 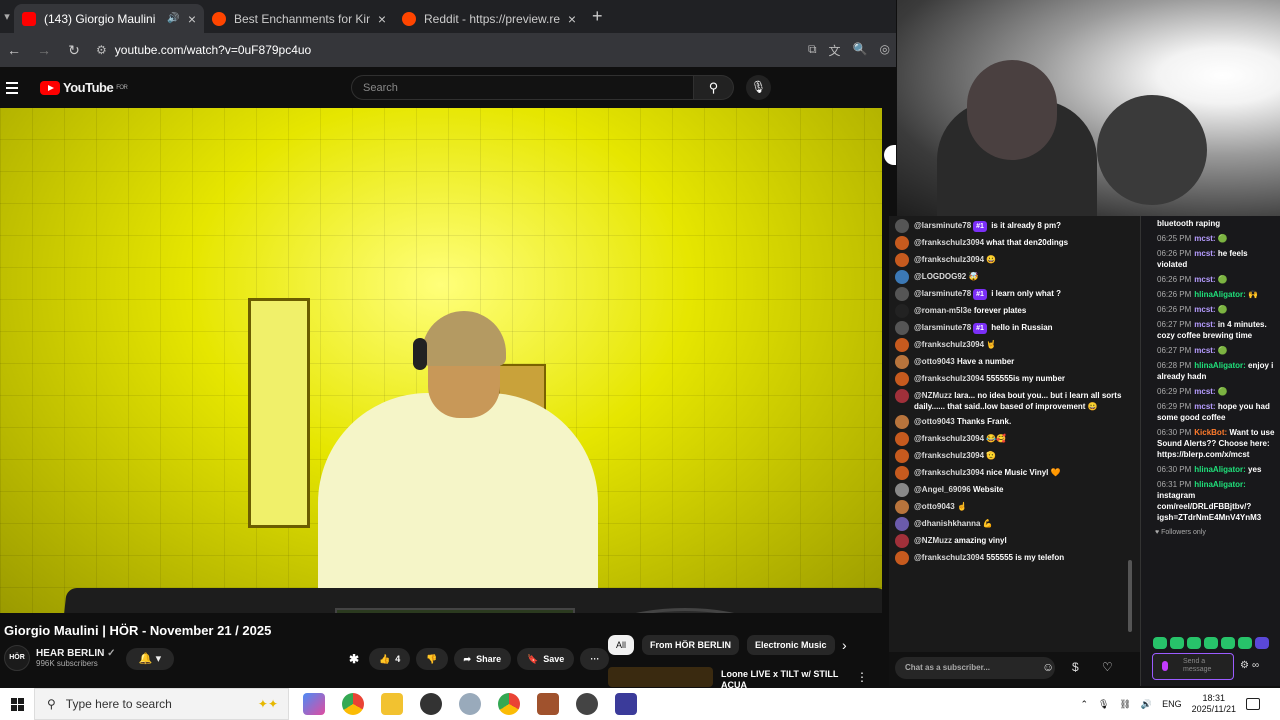 I want to click on more-actions-button: ···, so click(x=595, y=659).